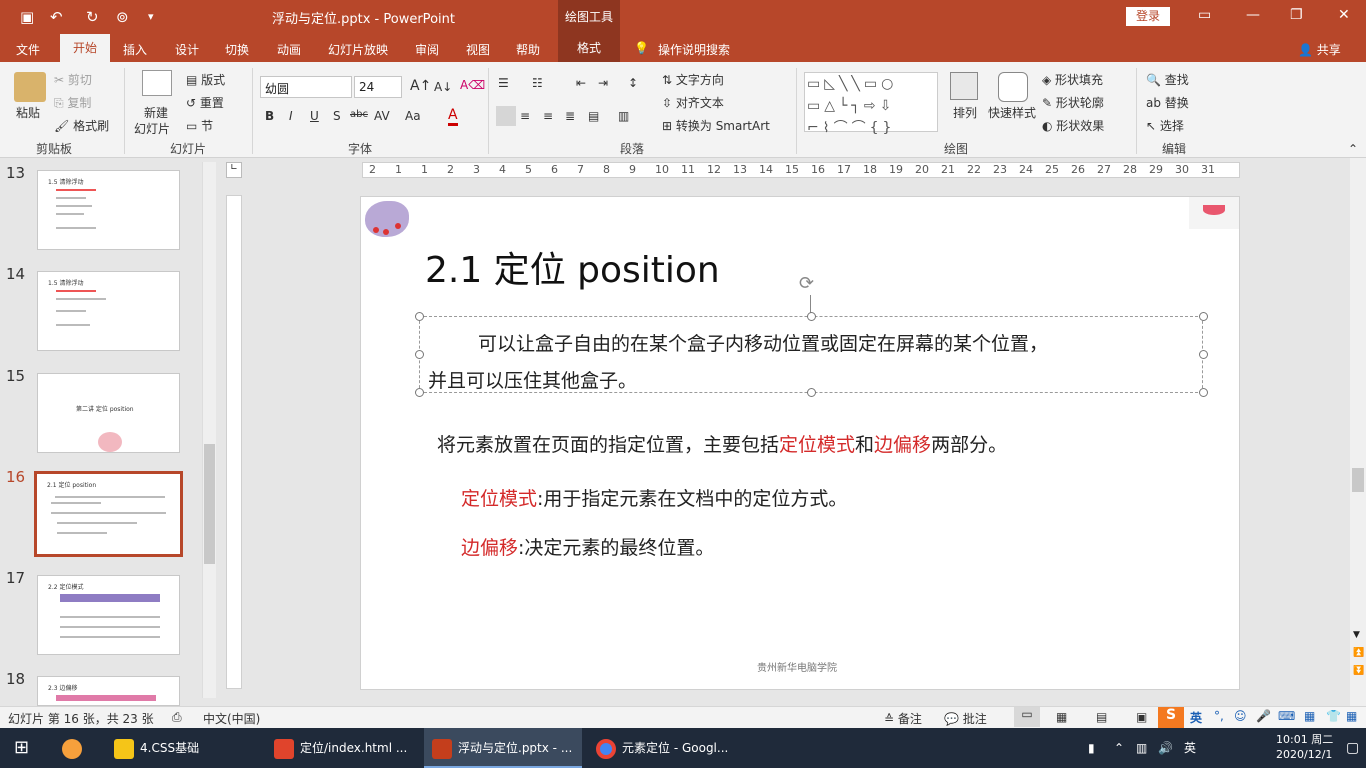  Describe the element at coordinates (570, 116) in the screenshot. I see `justify-icon: ≣` at that location.